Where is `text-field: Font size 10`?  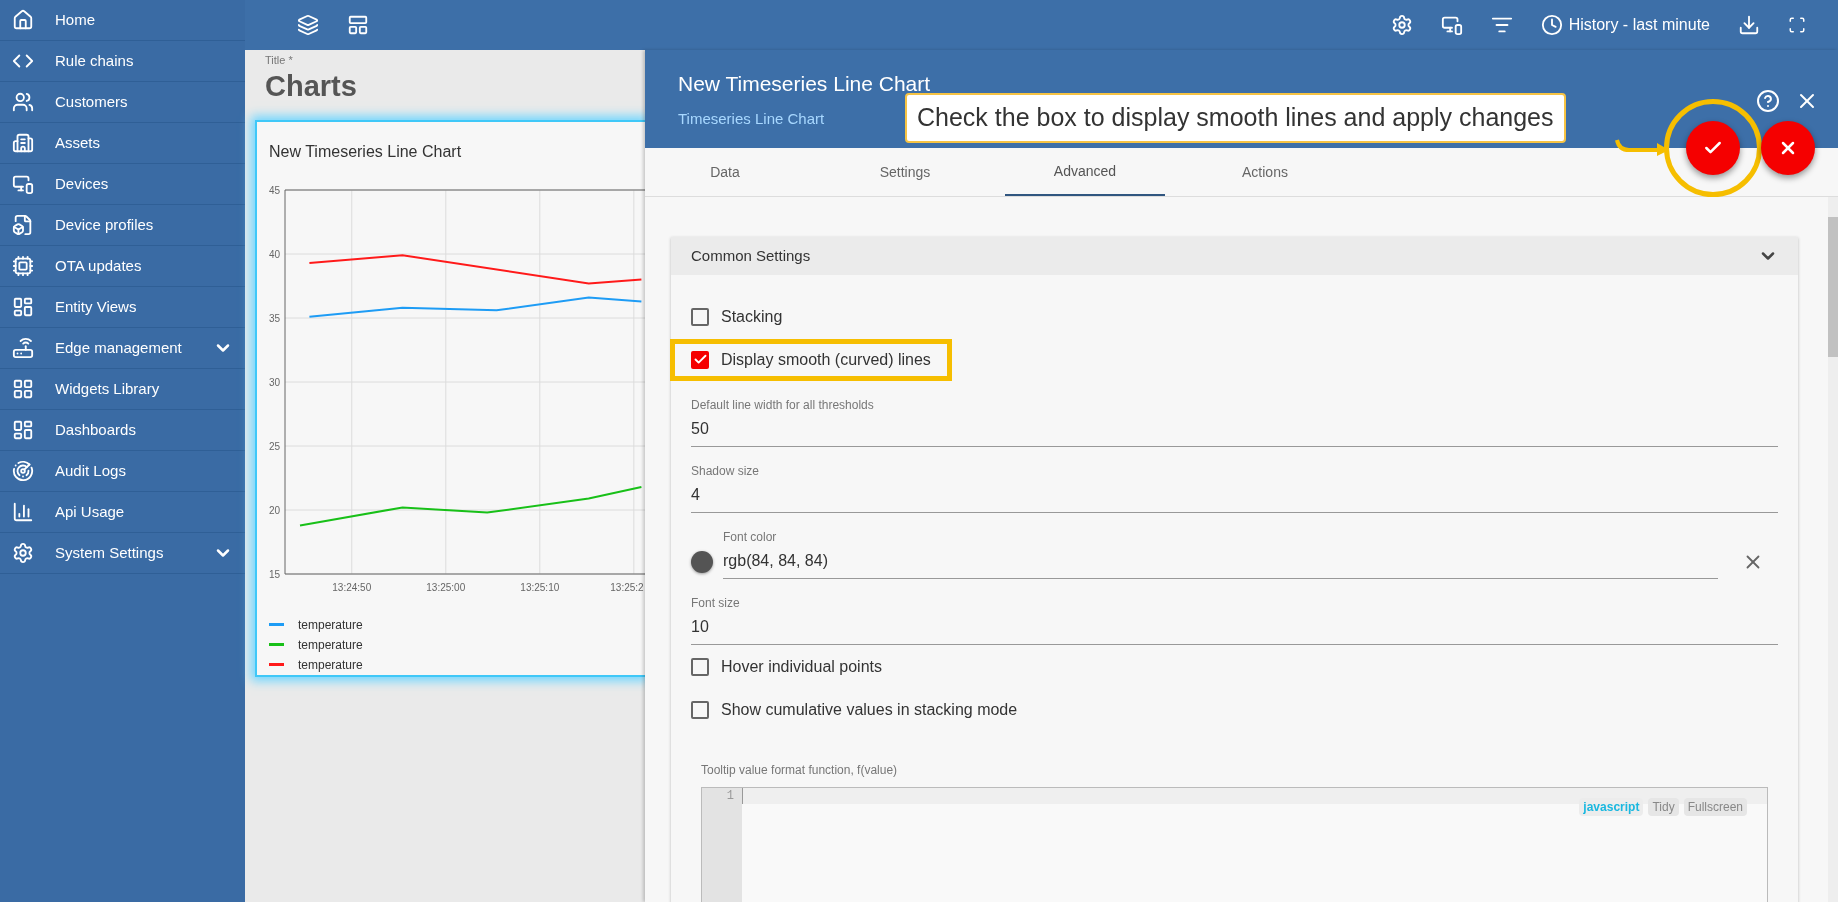
text-field: Font size 10 is located at coordinates (1234, 612).